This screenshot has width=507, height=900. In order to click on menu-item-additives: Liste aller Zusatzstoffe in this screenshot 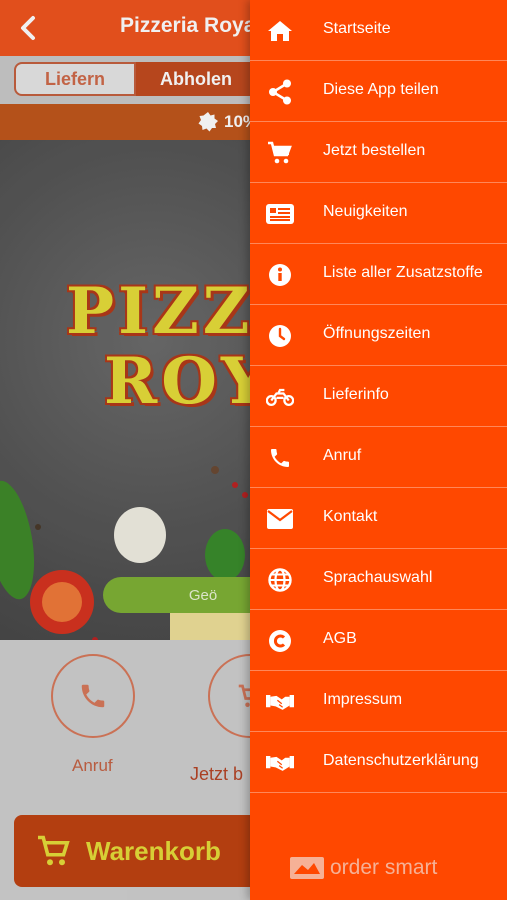, I will do `click(378, 274)`.